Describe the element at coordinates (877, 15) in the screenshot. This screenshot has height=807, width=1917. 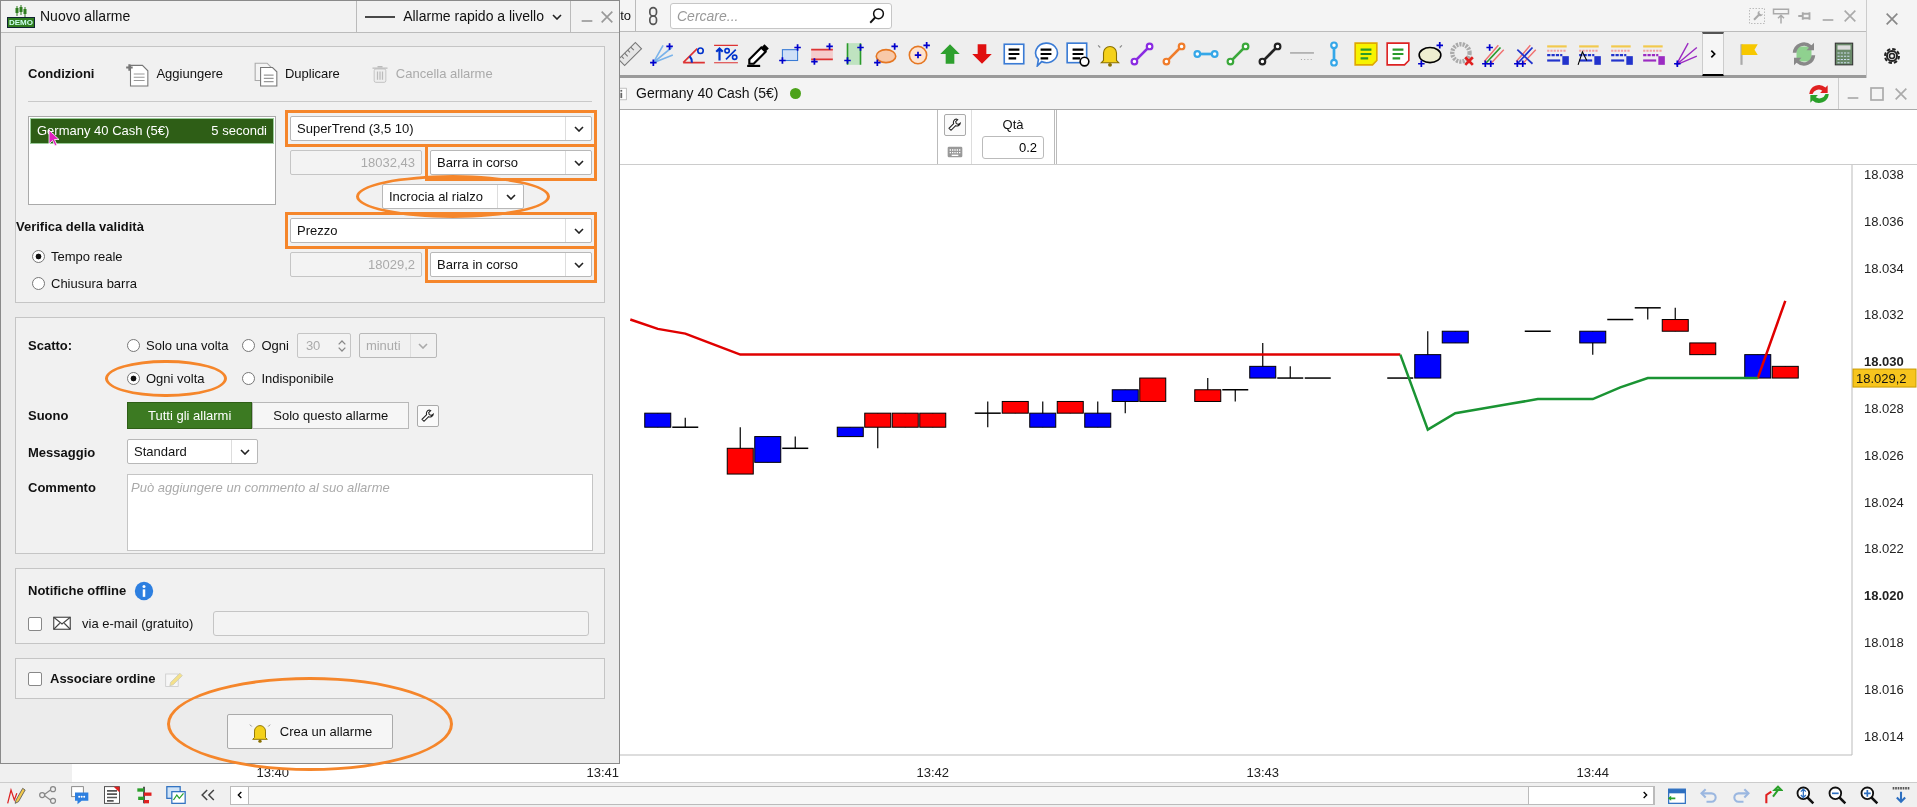
I see `search-icon` at that location.